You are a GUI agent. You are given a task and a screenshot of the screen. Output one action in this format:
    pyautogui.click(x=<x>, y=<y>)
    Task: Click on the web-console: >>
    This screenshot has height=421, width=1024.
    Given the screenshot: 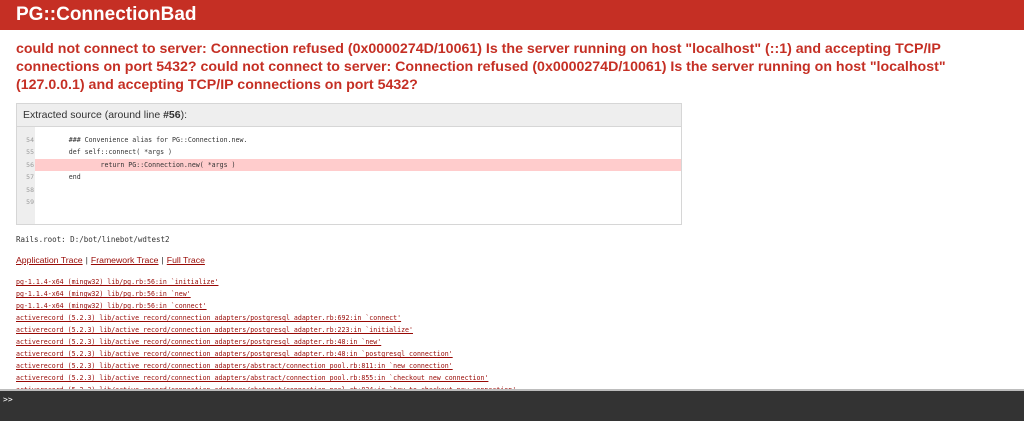 What is the action you would take?
    pyautogui.click(x=512, y=406)
    